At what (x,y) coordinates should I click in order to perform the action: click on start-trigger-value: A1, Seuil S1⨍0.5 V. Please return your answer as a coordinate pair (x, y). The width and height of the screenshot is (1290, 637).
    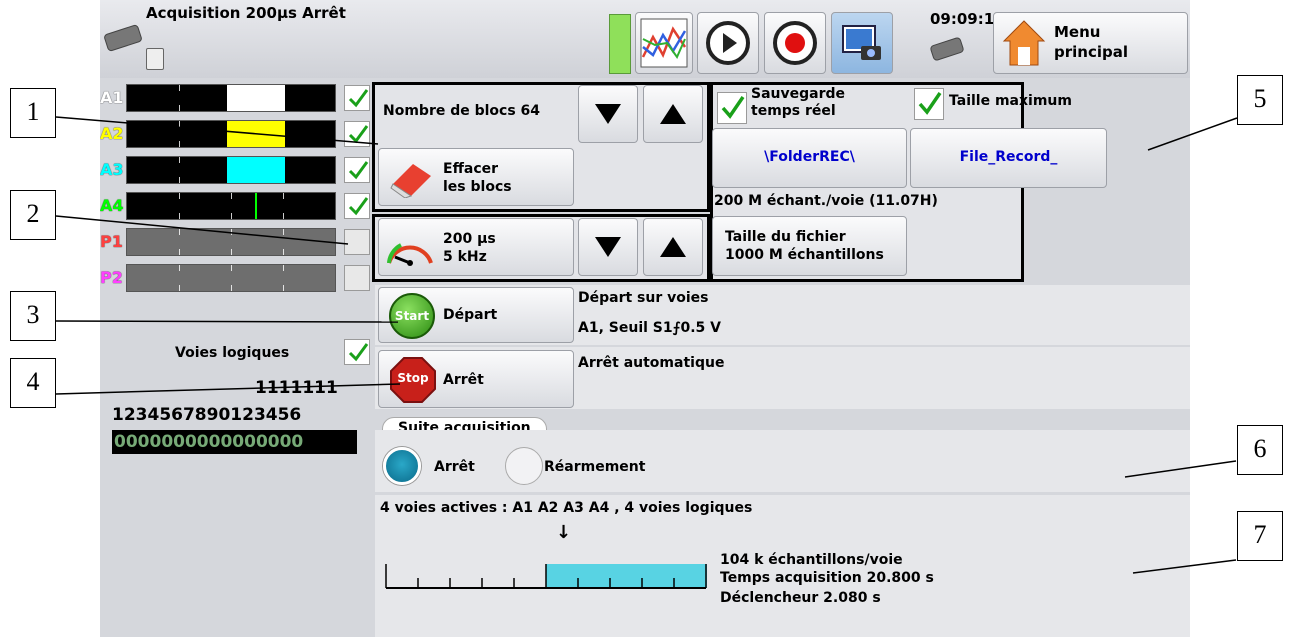
    Looking at the image, I should click on (649, 328).